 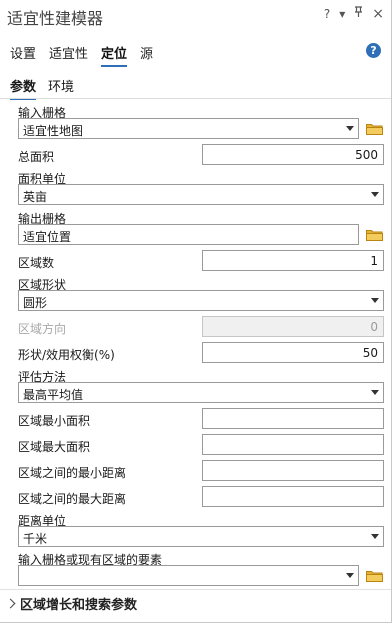 I want to click on tool-tabs: 设置 适宜性 定位 源, so click(x=81, y=55).